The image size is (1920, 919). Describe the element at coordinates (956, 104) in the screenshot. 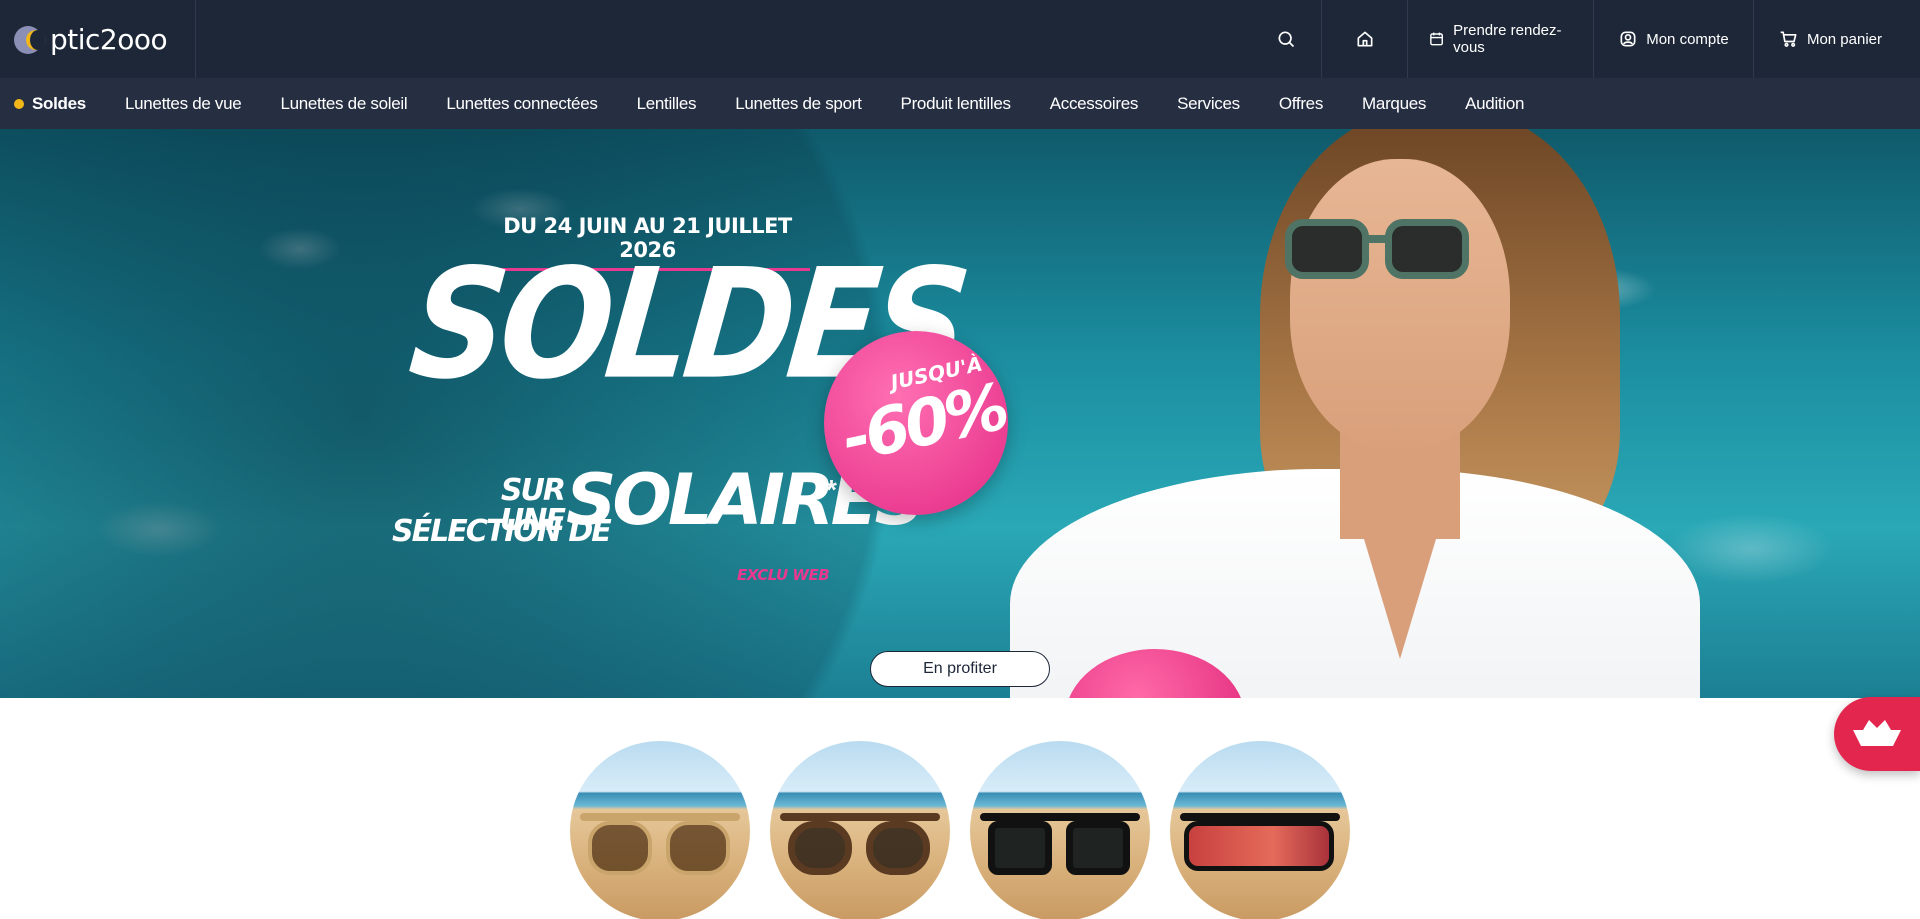

I see `nav-item-produit-lentilles: Produit lentilles` at that location.